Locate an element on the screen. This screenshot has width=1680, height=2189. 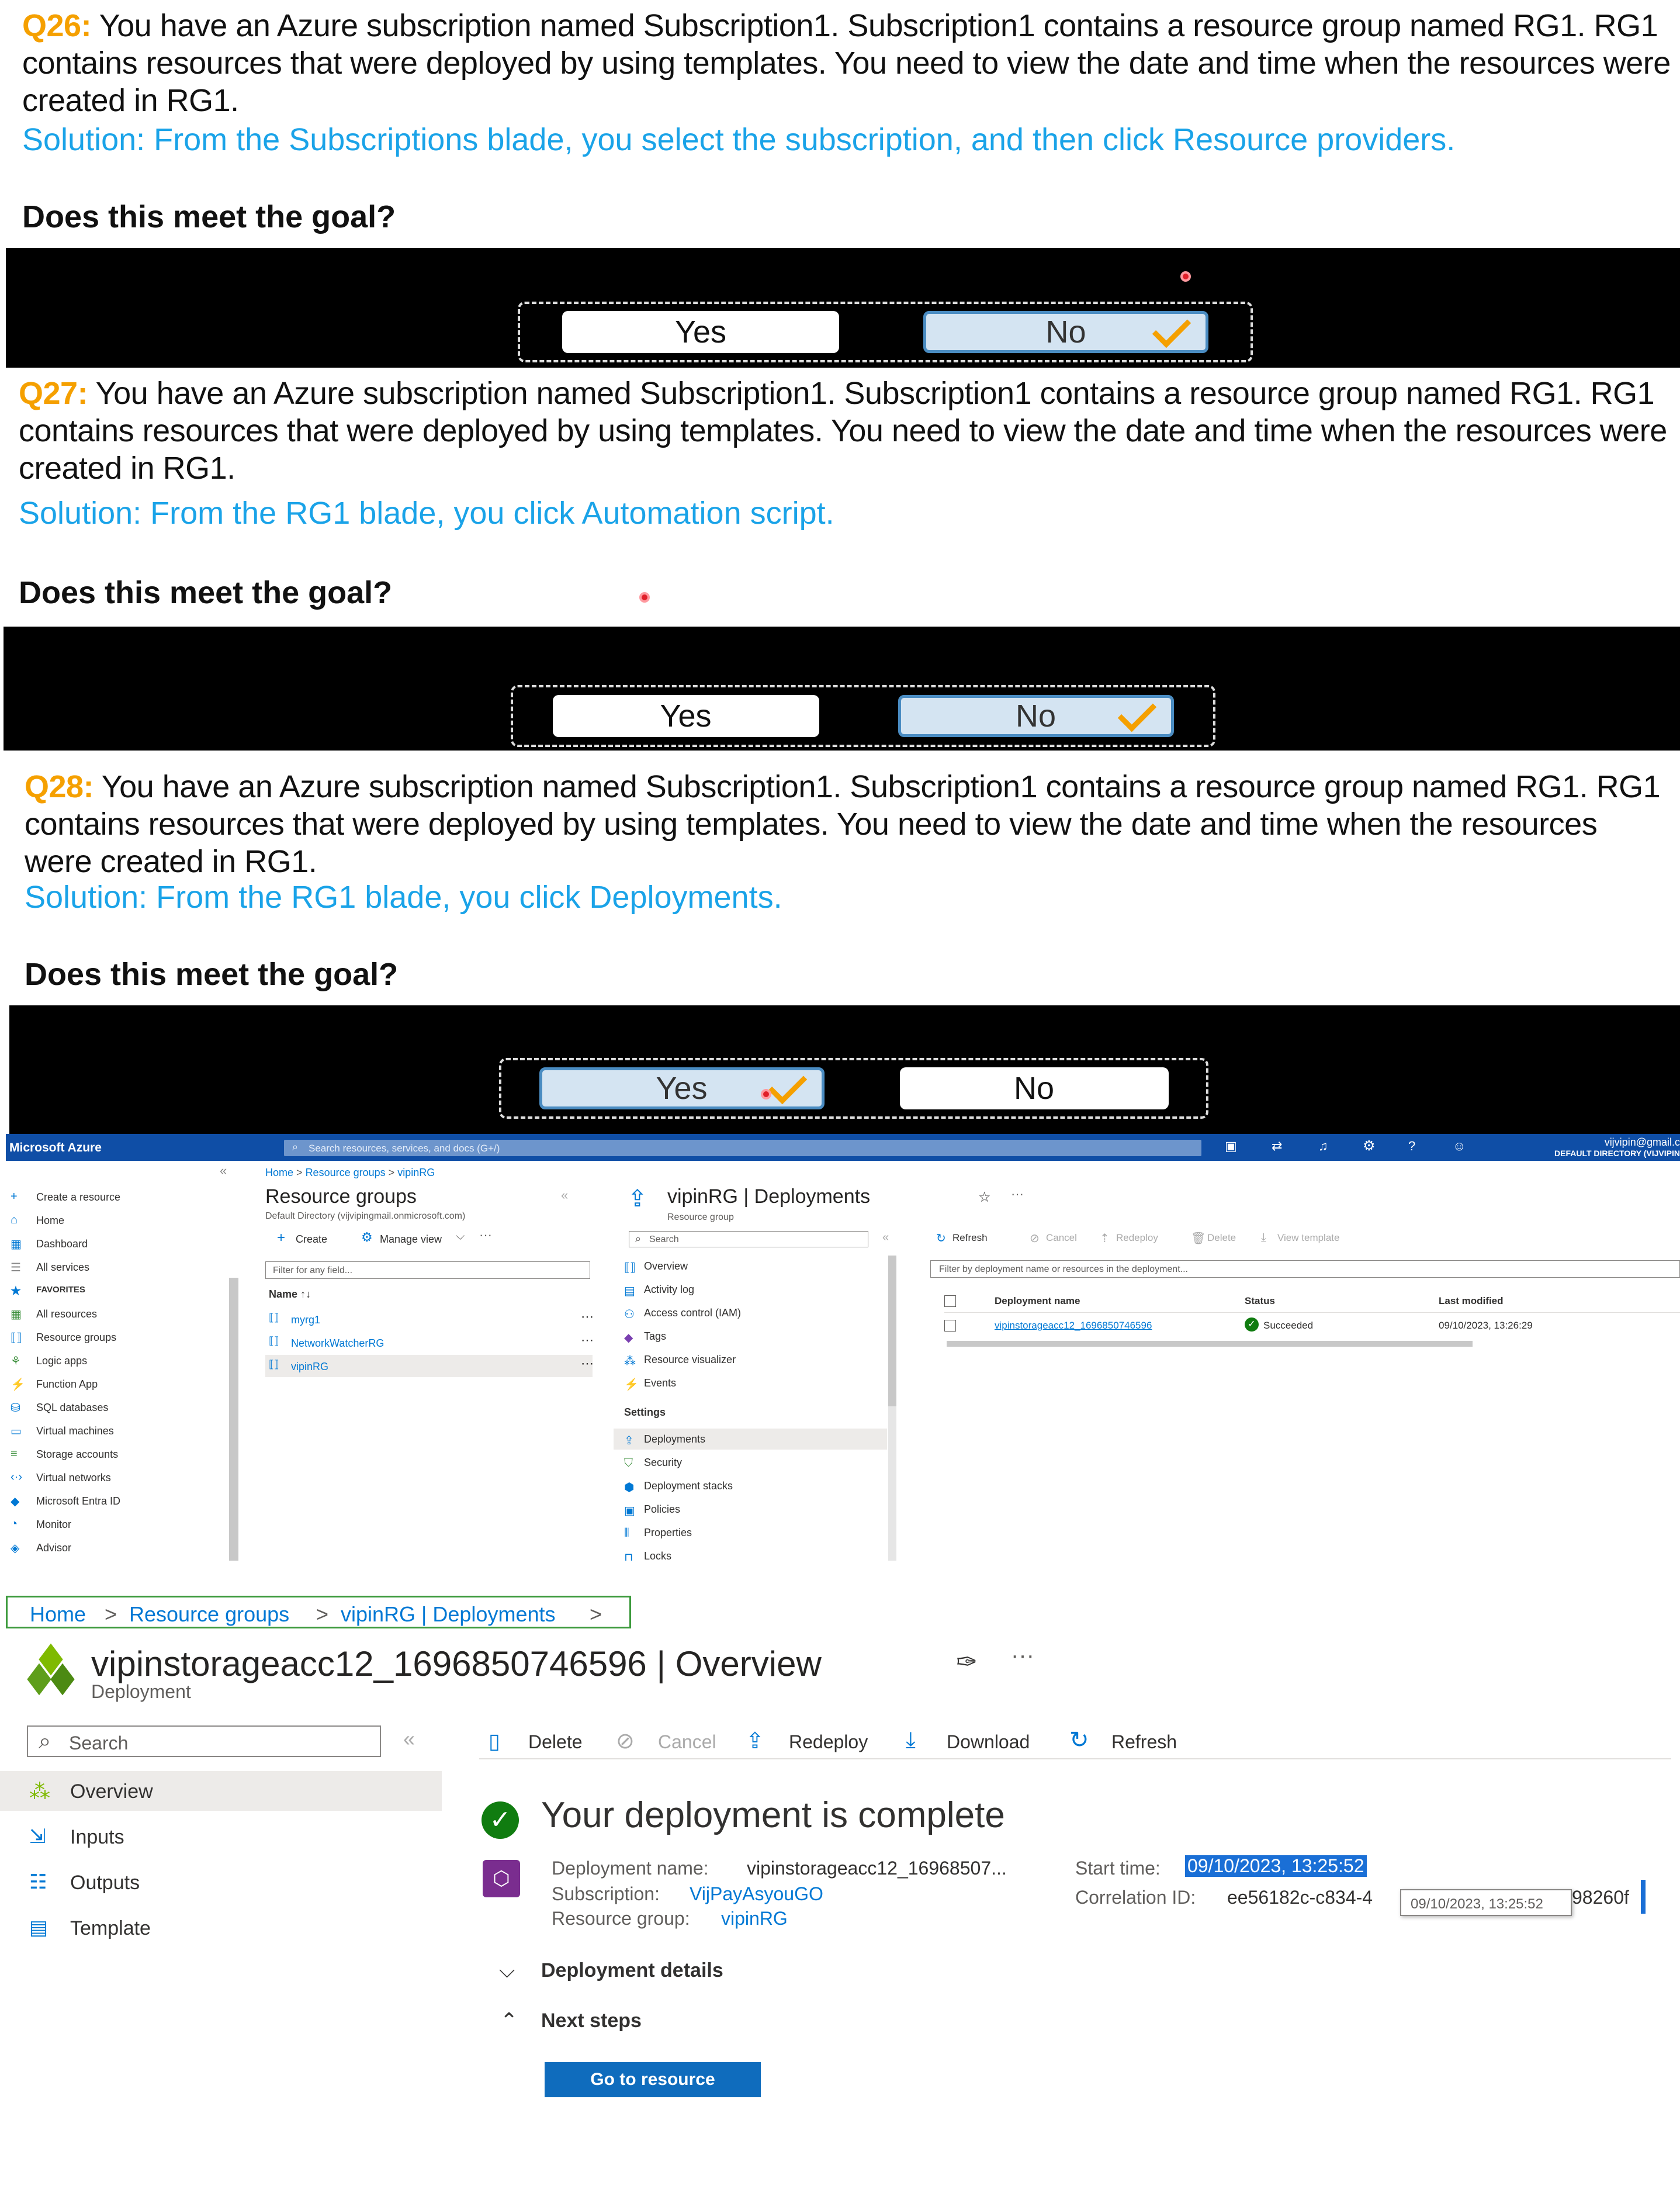
pin-icon: ☆ is located at coordinates (984, 1197).